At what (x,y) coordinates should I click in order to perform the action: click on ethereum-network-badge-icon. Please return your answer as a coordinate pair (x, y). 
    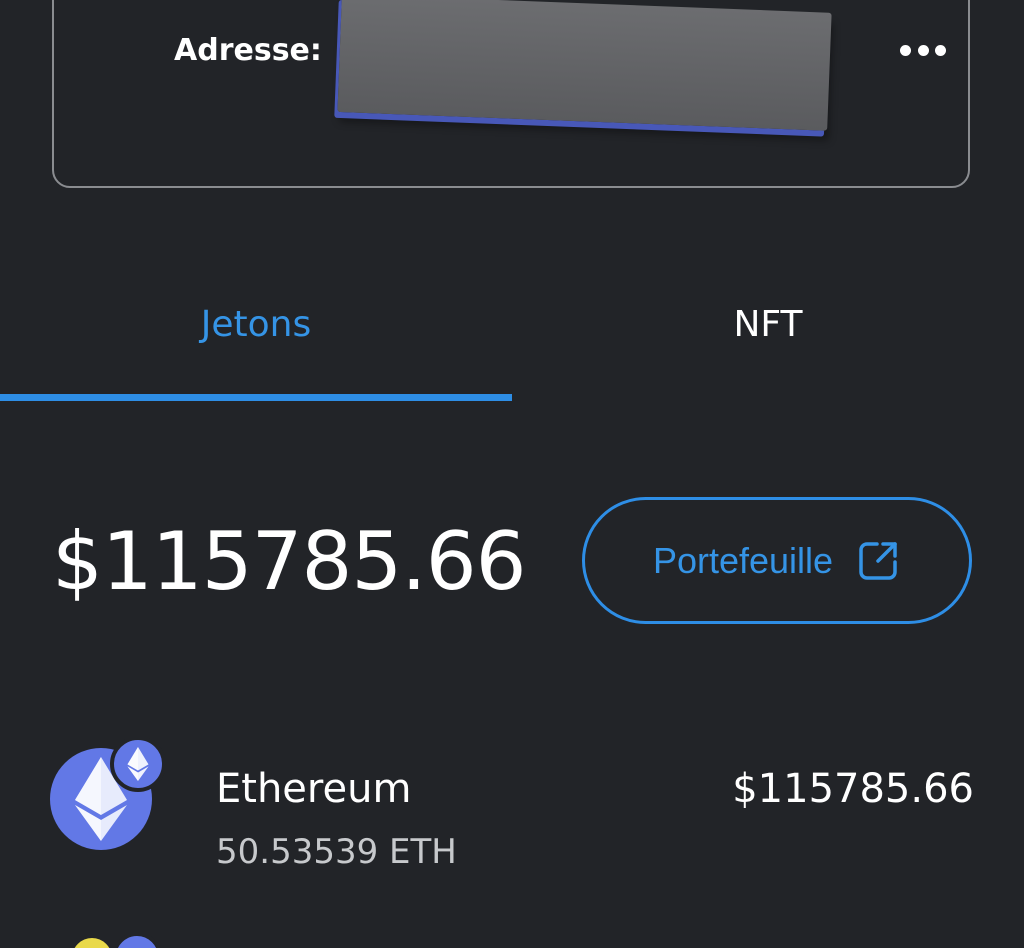
    Looking at the image, I should click on (138, 764).